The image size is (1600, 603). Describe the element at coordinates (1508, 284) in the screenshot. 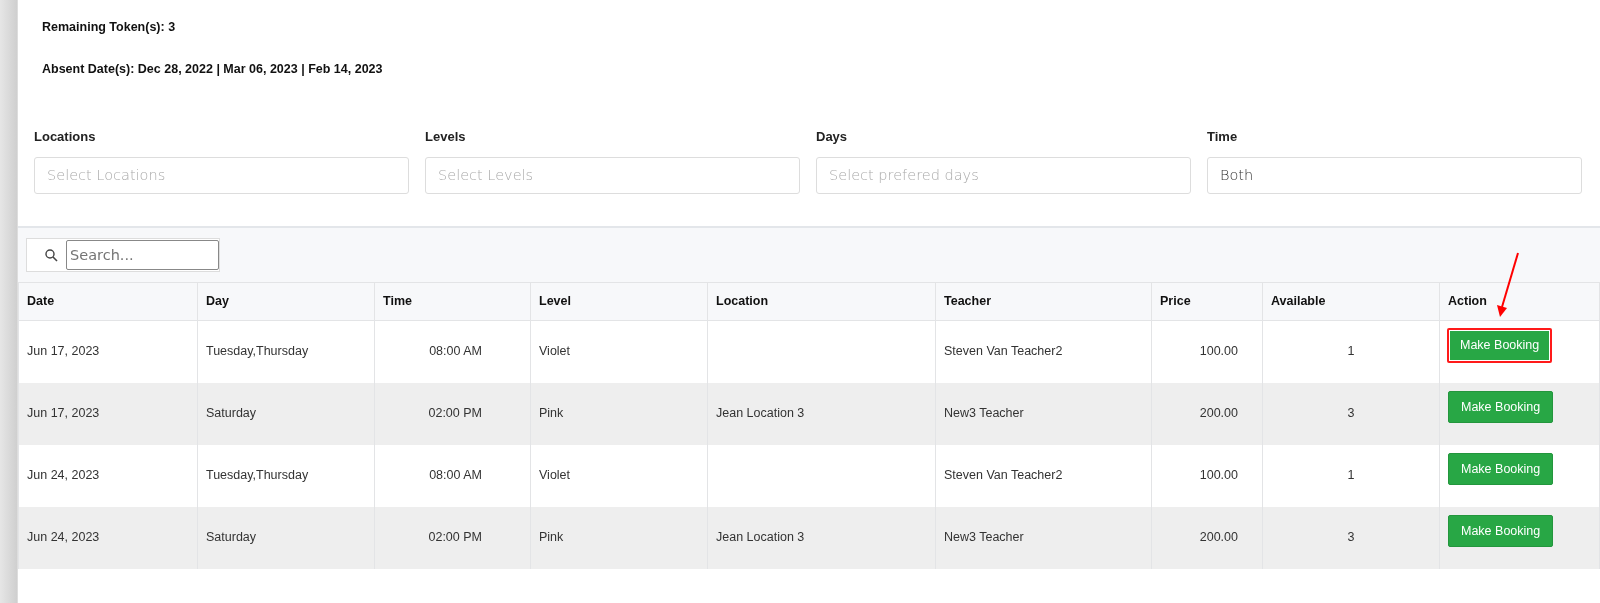

I see `annotation-arrow` at that location.